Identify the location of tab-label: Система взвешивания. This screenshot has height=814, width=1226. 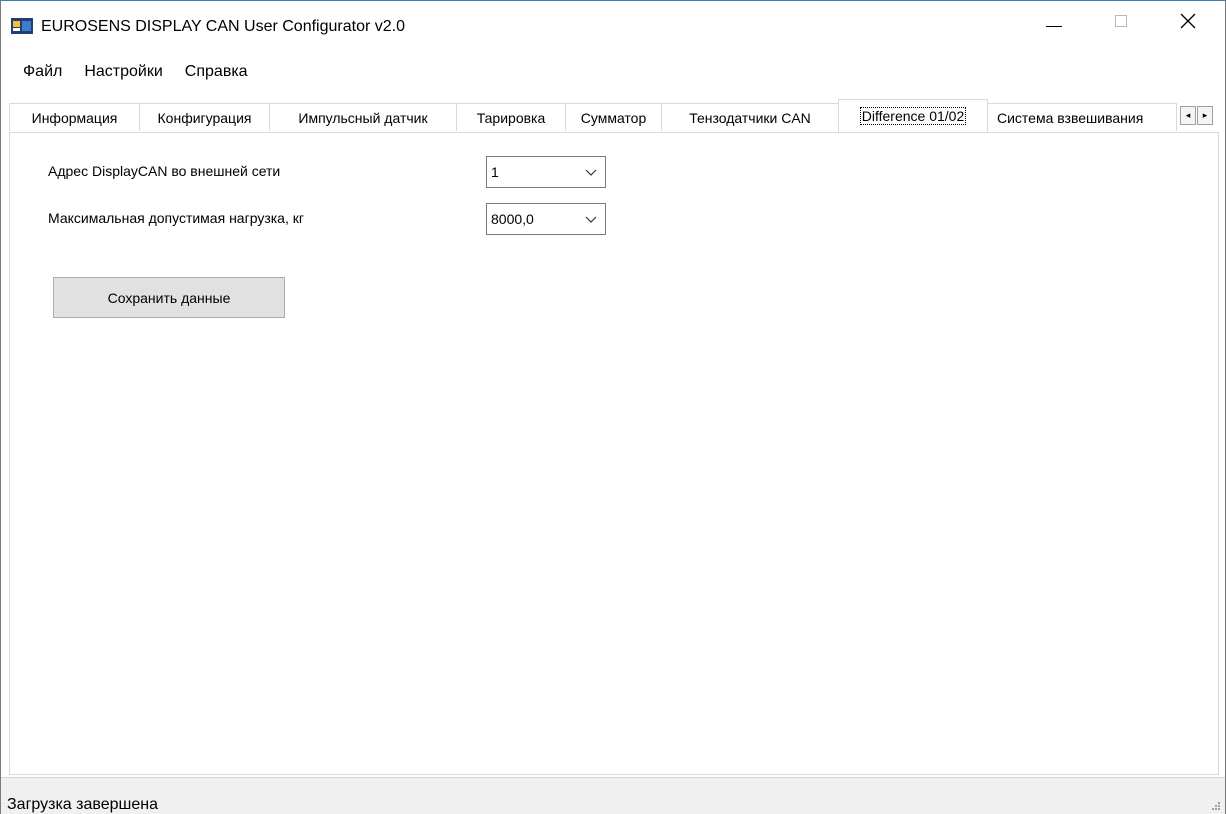
(1070, 117).